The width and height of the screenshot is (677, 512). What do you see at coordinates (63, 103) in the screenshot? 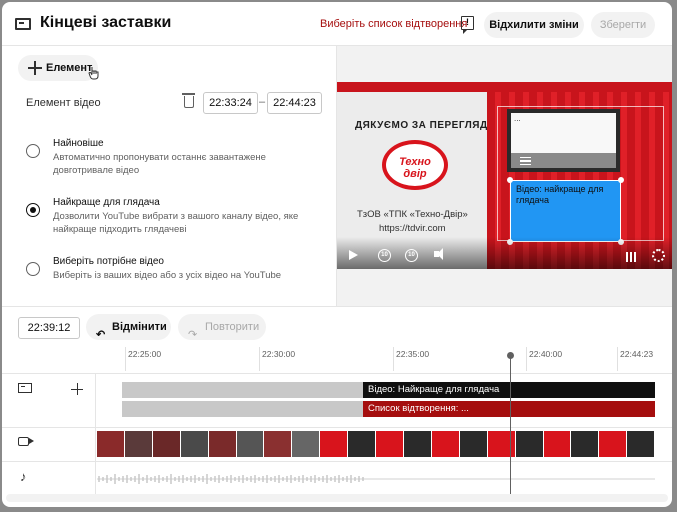
I see `element-type-label: Елемент відео` at bounding box center [63, 103].